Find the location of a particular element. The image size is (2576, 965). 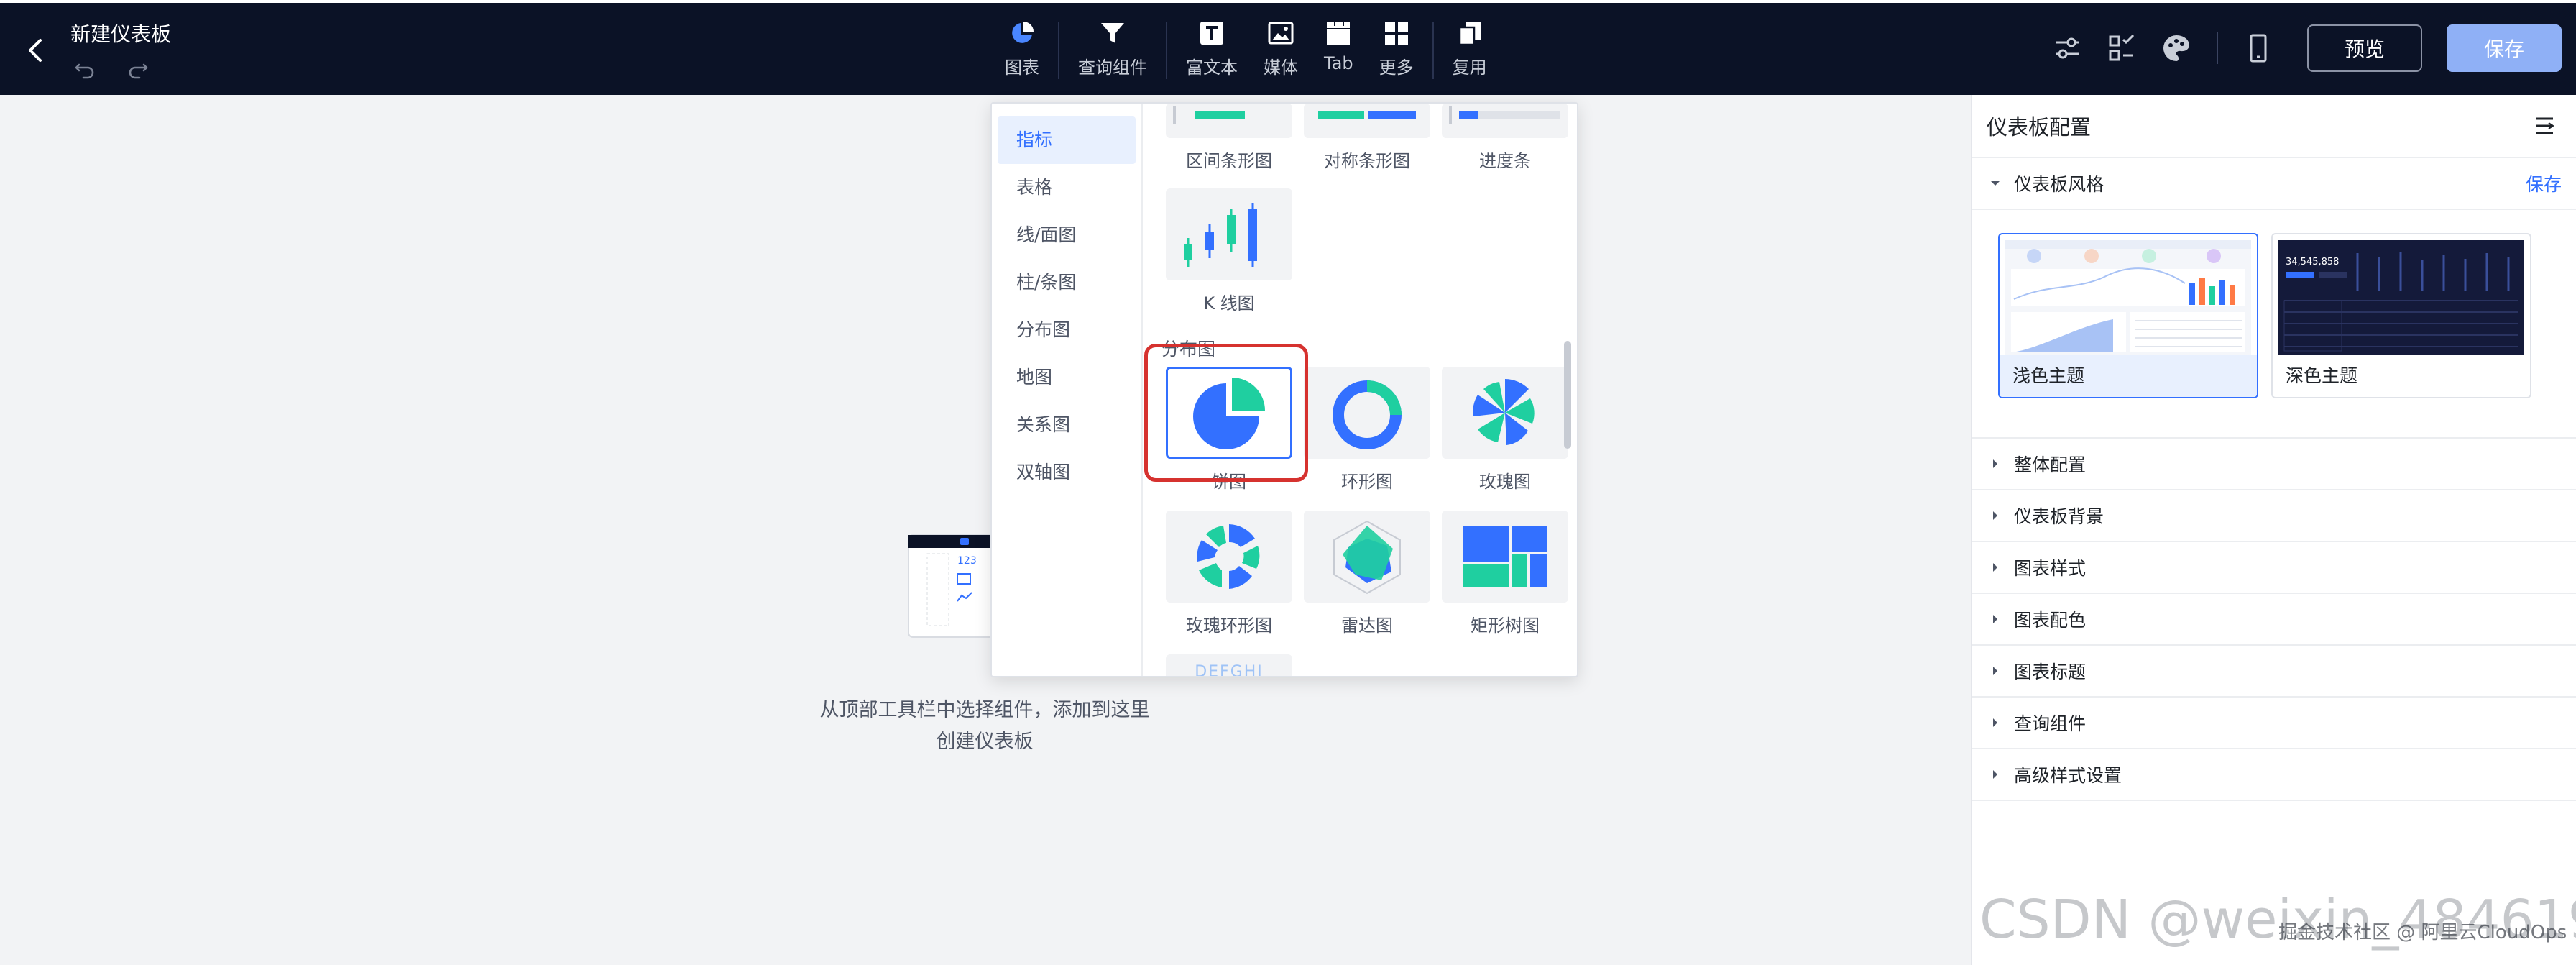

mobile-device-icon is located at coordinates (2258, 48).